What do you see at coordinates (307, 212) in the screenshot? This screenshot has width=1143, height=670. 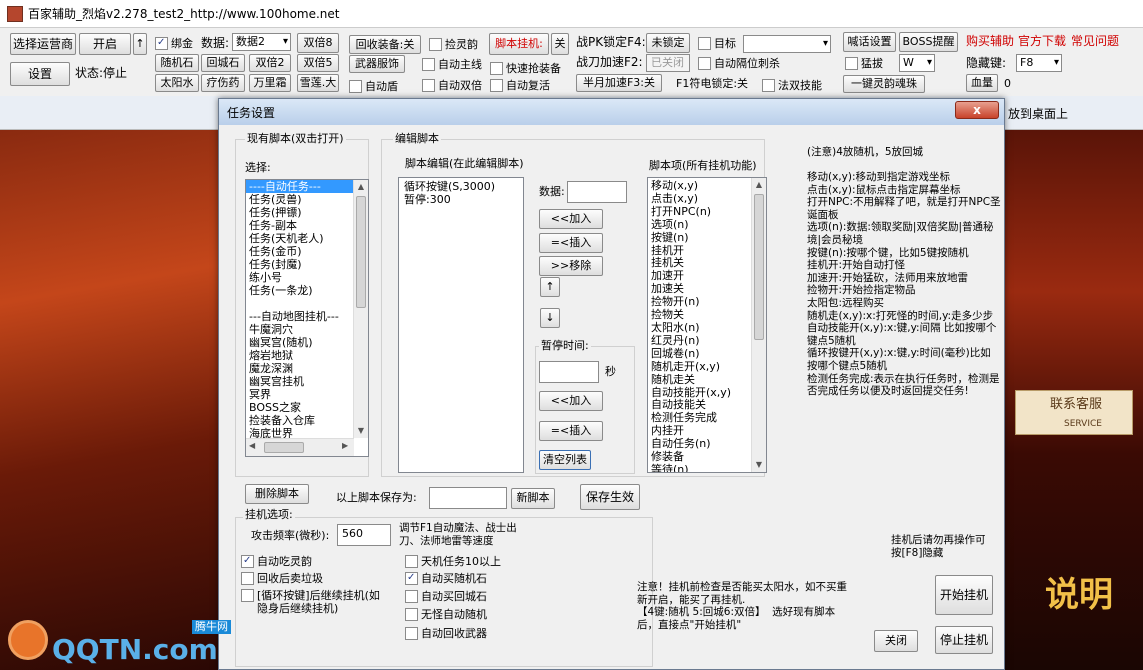 I see `script-list-item: 任务(押镖)` at bounding box center [307, 212].